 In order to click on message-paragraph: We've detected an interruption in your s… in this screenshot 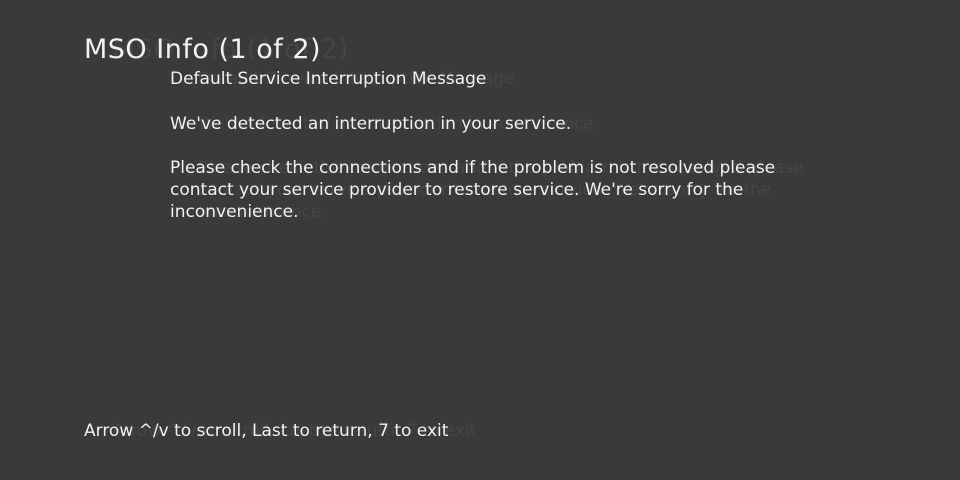, I will do `click(371, 124)`.